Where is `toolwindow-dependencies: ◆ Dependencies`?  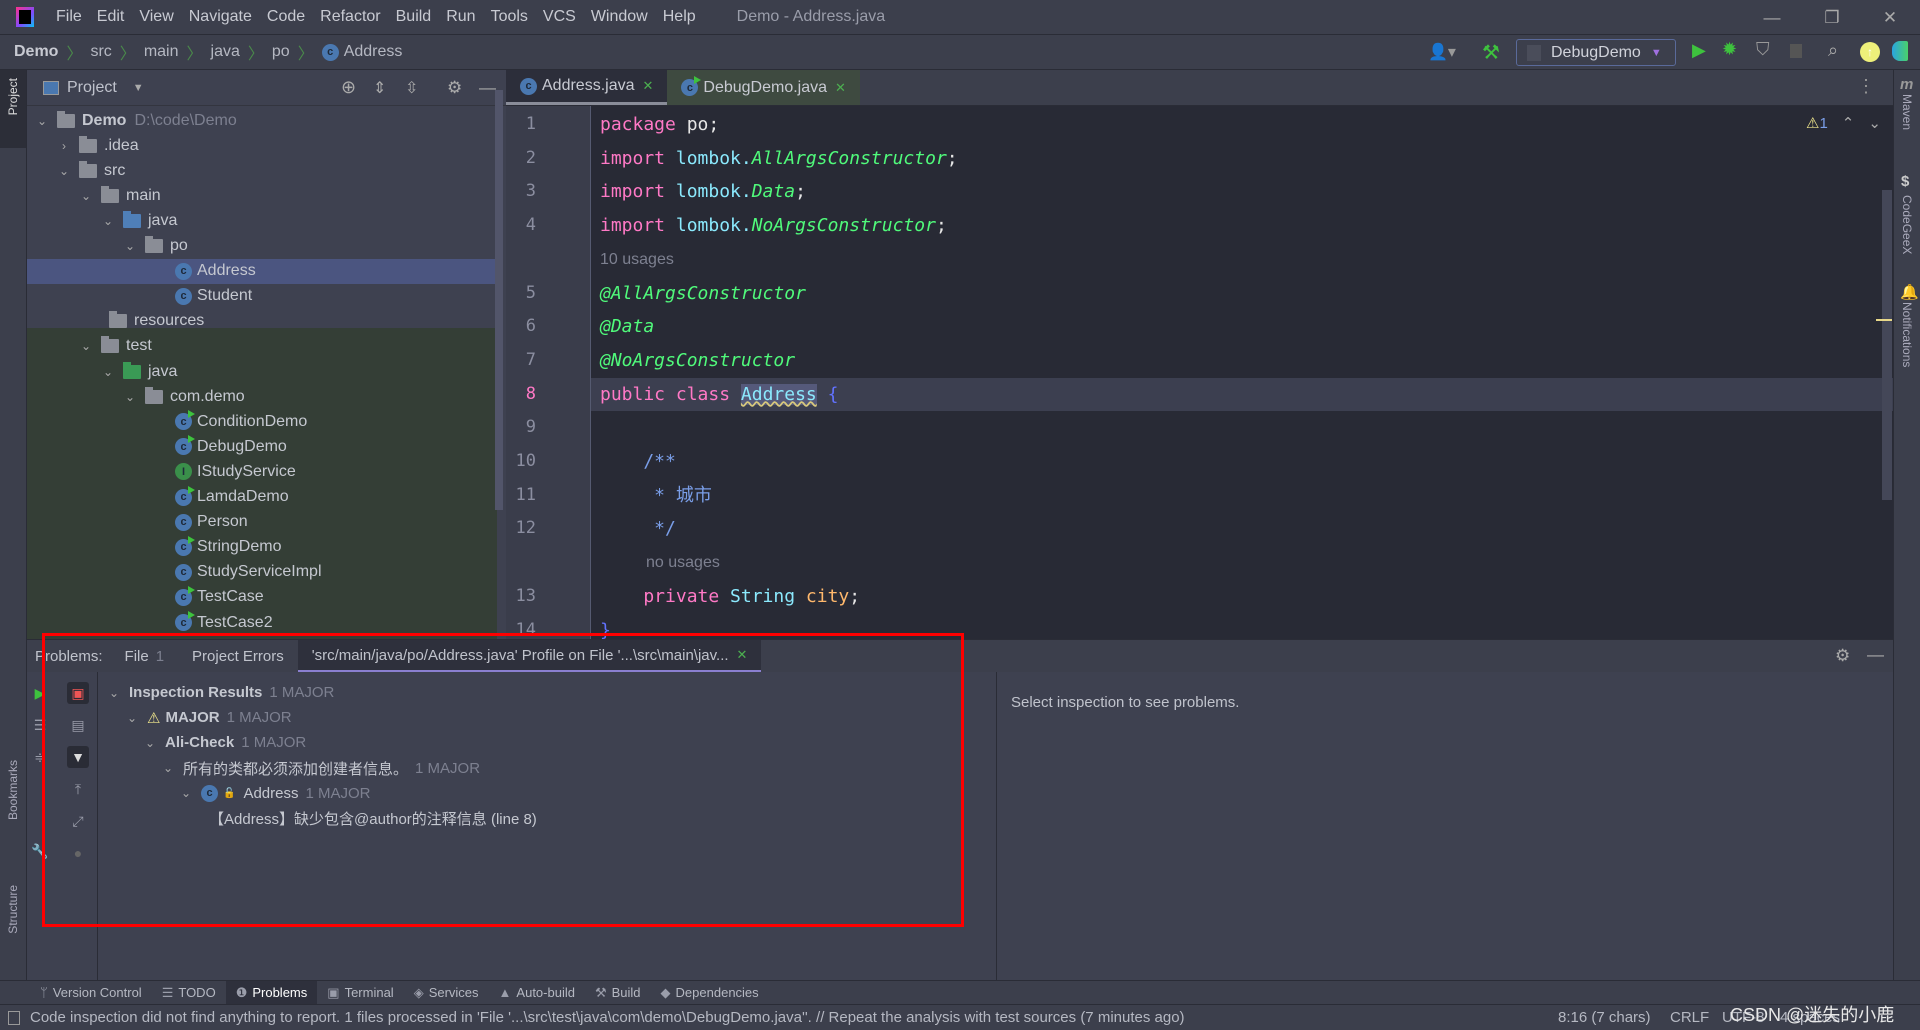
toolwindow-dependencies: ◆ Dependencies is located at coordinates (710, 993).